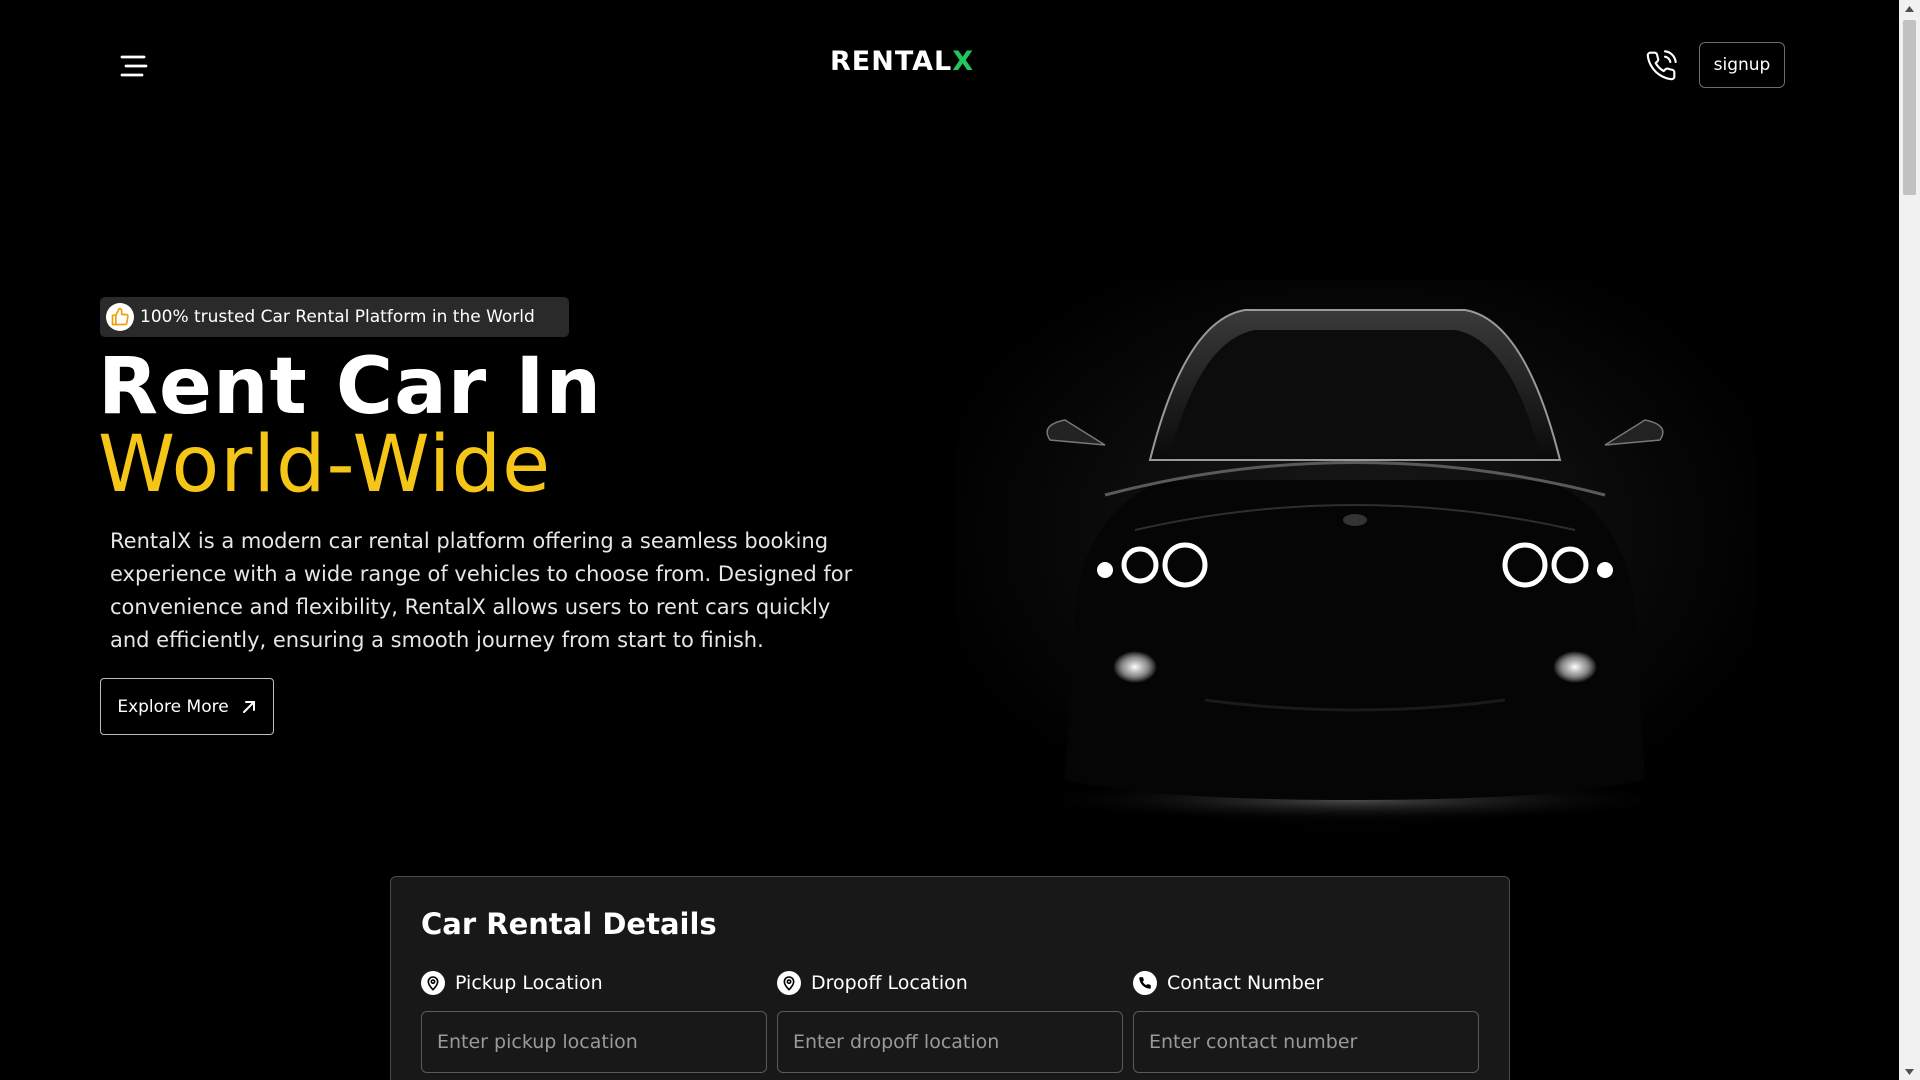 This screenshot has height=1080, width=1920. I want to click on rental-details-title: Car Rental Details, so click(569, 924).